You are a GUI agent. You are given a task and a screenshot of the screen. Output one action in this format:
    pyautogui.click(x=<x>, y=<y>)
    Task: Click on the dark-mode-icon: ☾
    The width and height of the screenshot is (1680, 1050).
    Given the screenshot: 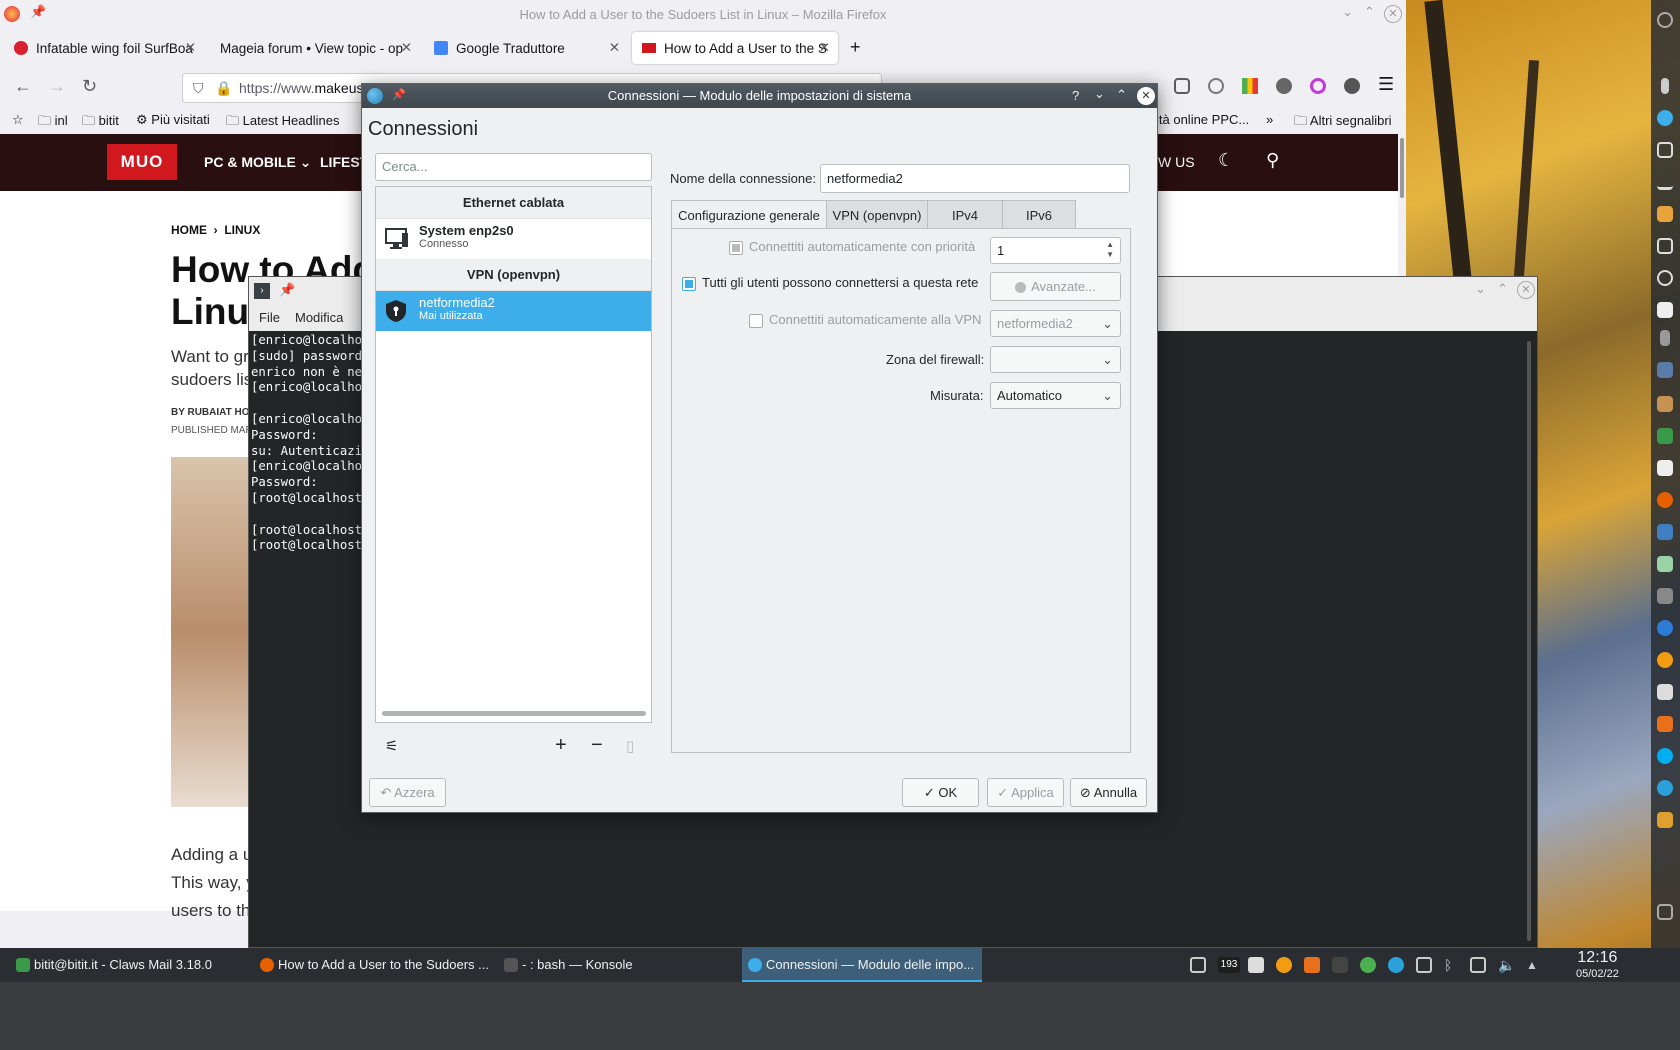 What is the action you would take?
    pyautogui.click(x=1226, y=160)
    